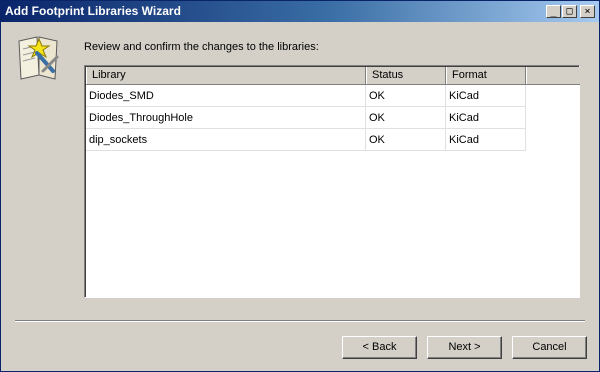 This screenshot has width=600, height=372. Describe the element at coordinates (226, 140) in the screenshot. I see `library-cell: dip_sockets` at that location.